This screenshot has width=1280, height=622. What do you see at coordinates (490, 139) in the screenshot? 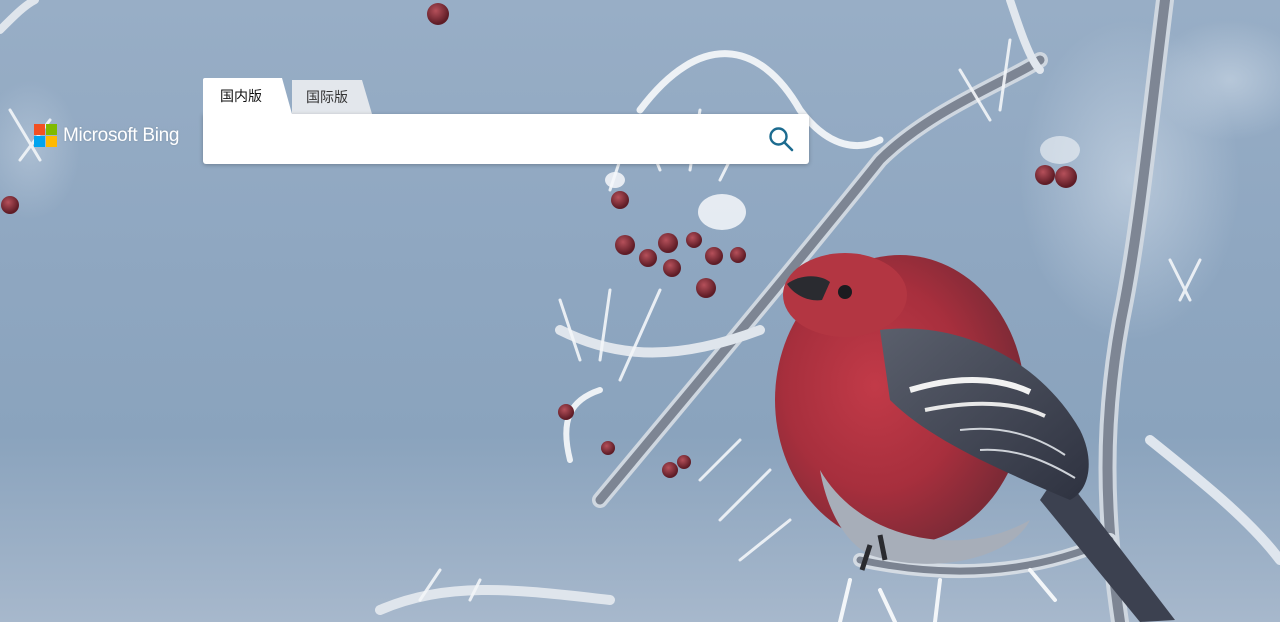
I see `search-input` at bounding box center [490, 139].